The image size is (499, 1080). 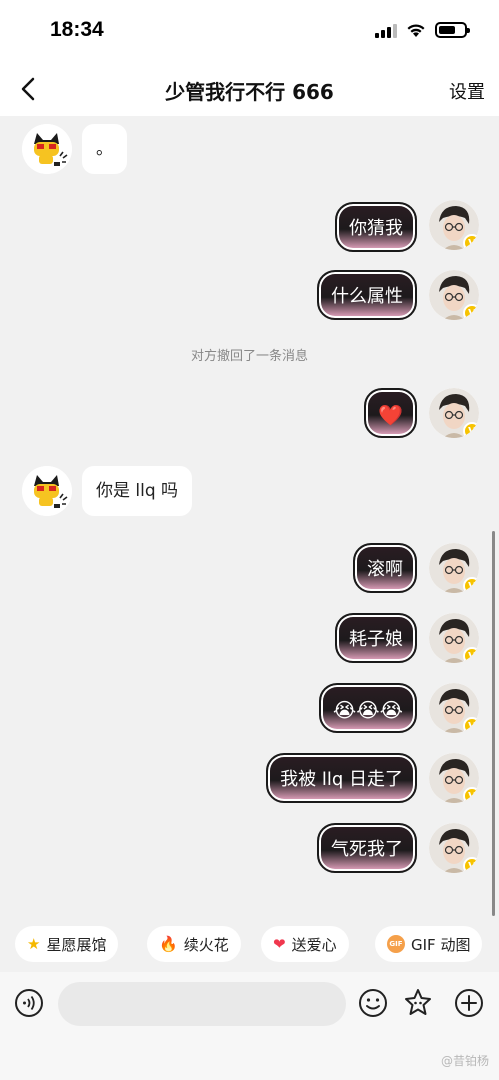 What do you see at coordinates (396, 944) in the screenshot?
I see `gif-icon: GIF` at bounding box center [396, 944].